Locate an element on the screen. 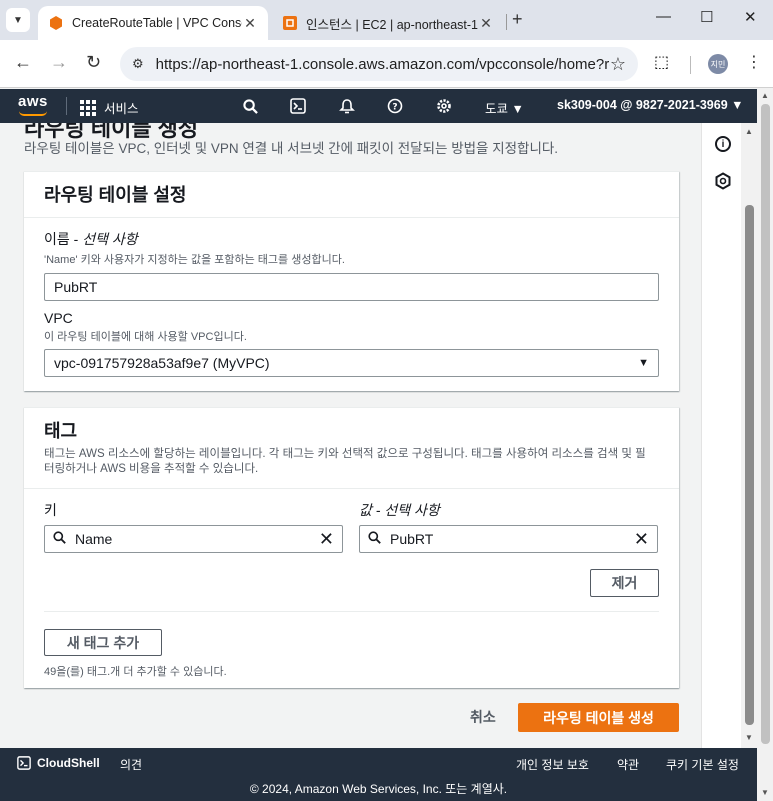  create-route-table-button: 라우팅 테이블 생성 is located at coordinates (598, 717).